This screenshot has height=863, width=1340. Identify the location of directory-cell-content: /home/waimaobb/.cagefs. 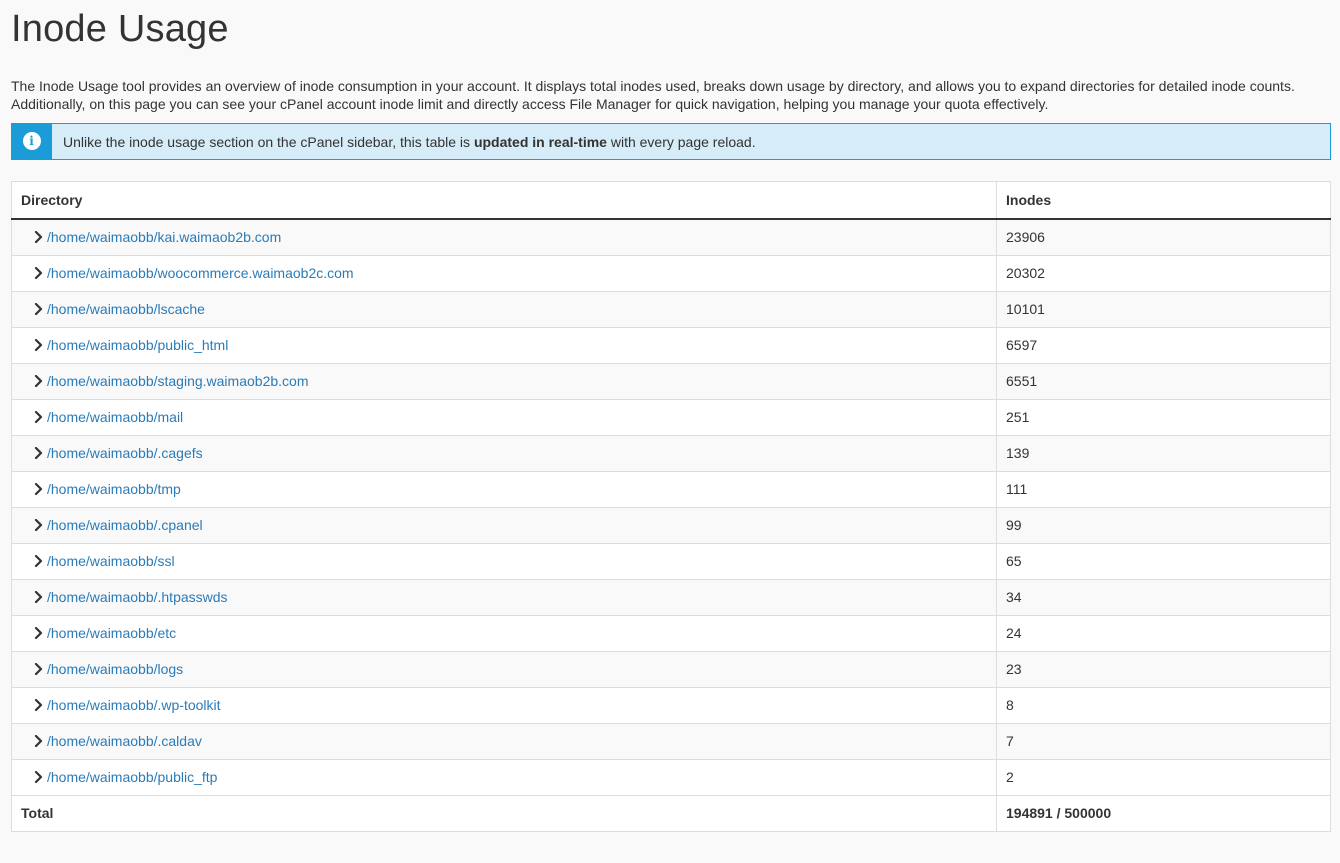
(504, 453).